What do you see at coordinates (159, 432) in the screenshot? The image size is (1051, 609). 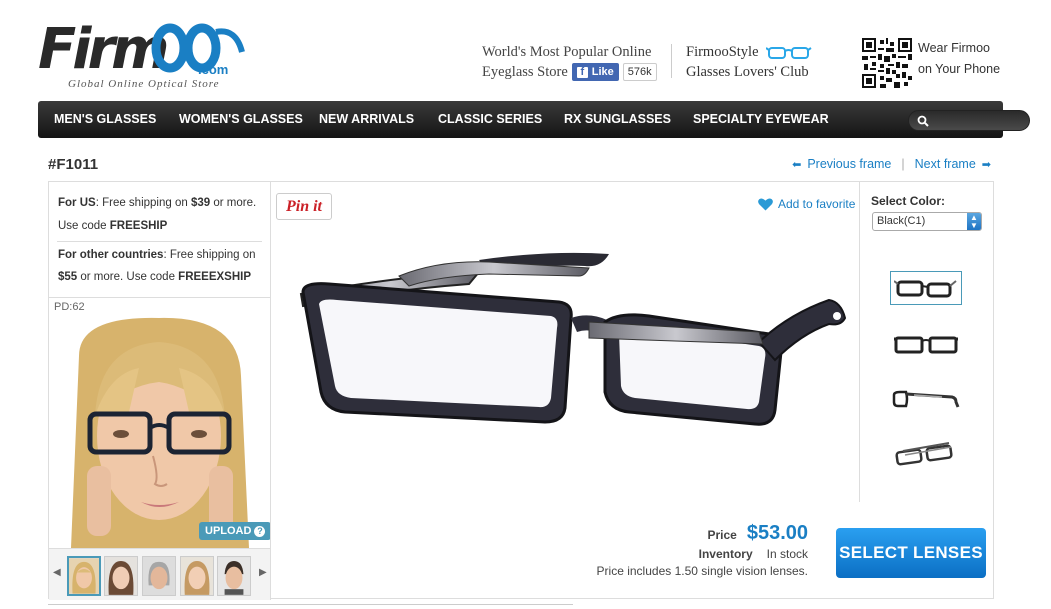 I see `tryon-model-image` at bounding box center [159, 432].